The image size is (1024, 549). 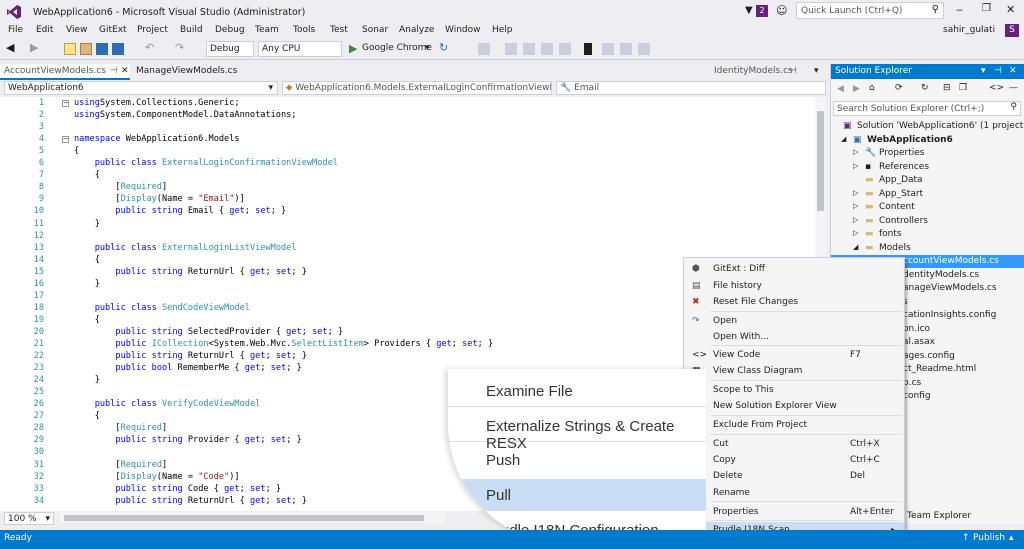 What do you see at coordinates (113, 30) in the screenshot?
I see `menu-gitext: GitExt` at bounding box center [113, 30].